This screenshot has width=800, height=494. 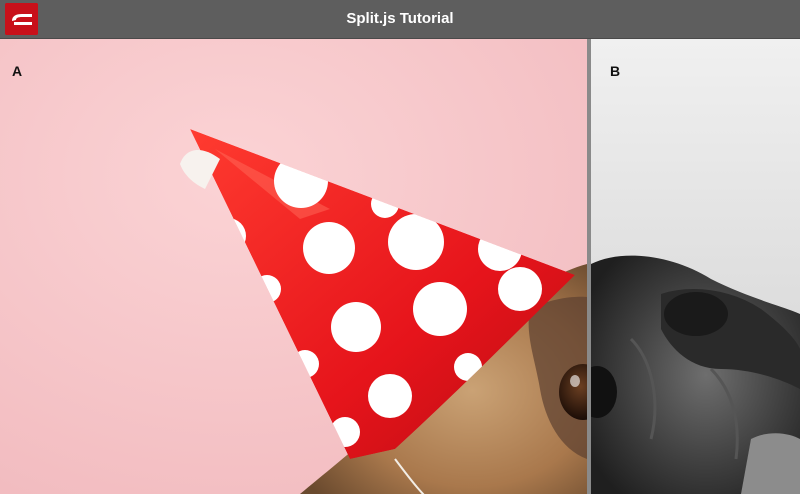 What do you see at coordinates (17, 71) in the screenshot?
I see `pane-a-label: A` at bounding box center [17, 71].